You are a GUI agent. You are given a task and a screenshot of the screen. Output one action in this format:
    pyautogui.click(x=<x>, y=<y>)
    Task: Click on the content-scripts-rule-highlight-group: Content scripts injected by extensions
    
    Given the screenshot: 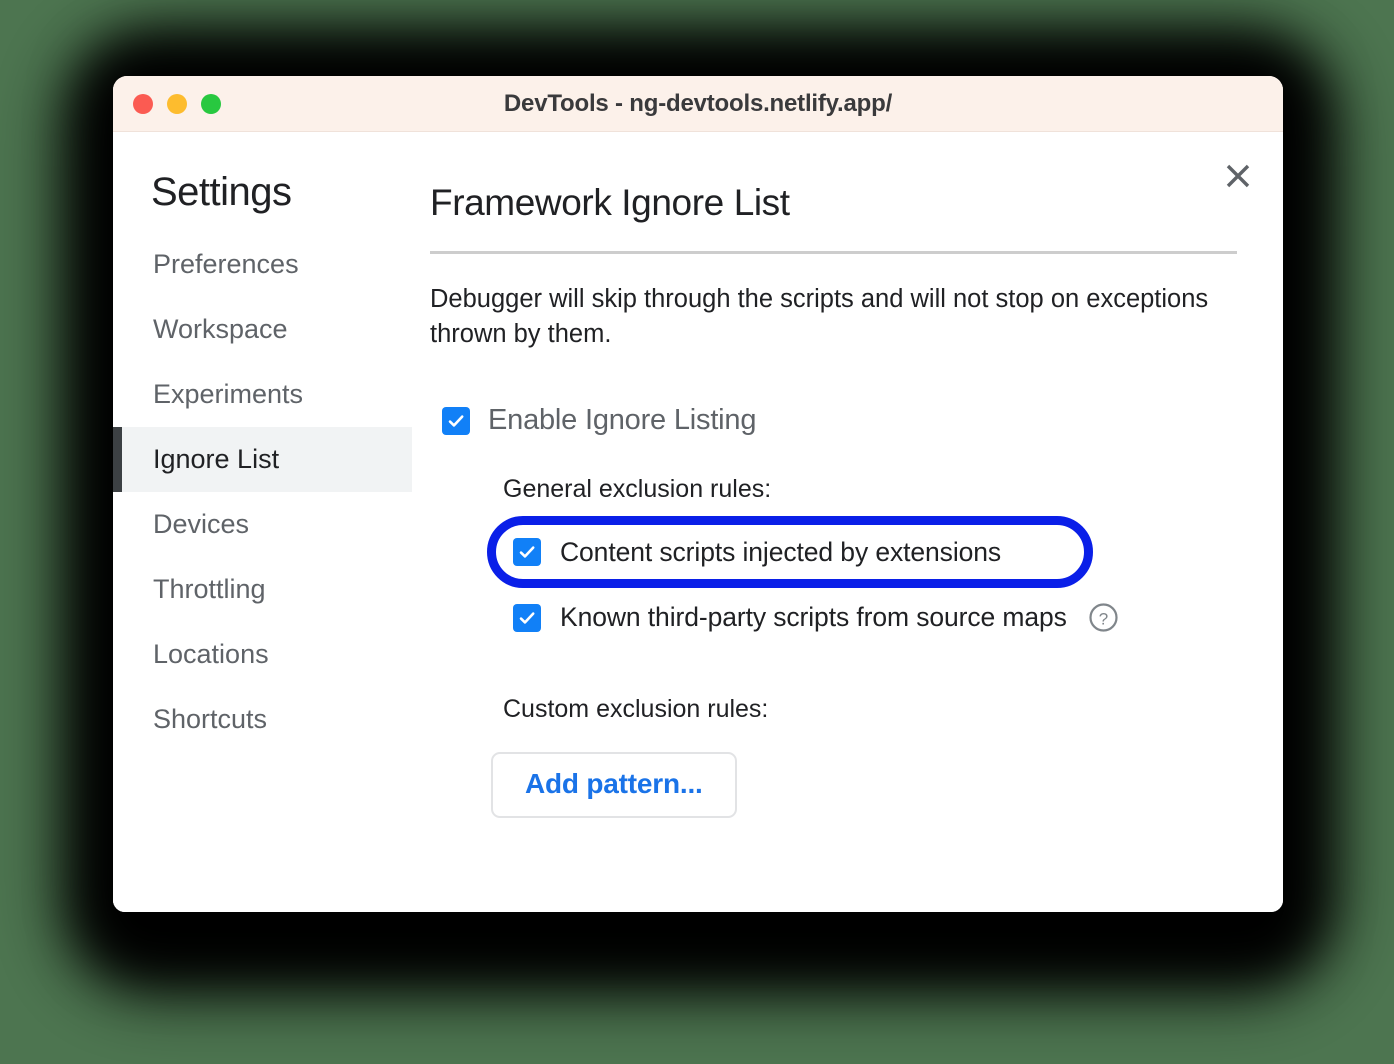 What is the action you would take?
    pyautogui.click(x=790, y=552)
    